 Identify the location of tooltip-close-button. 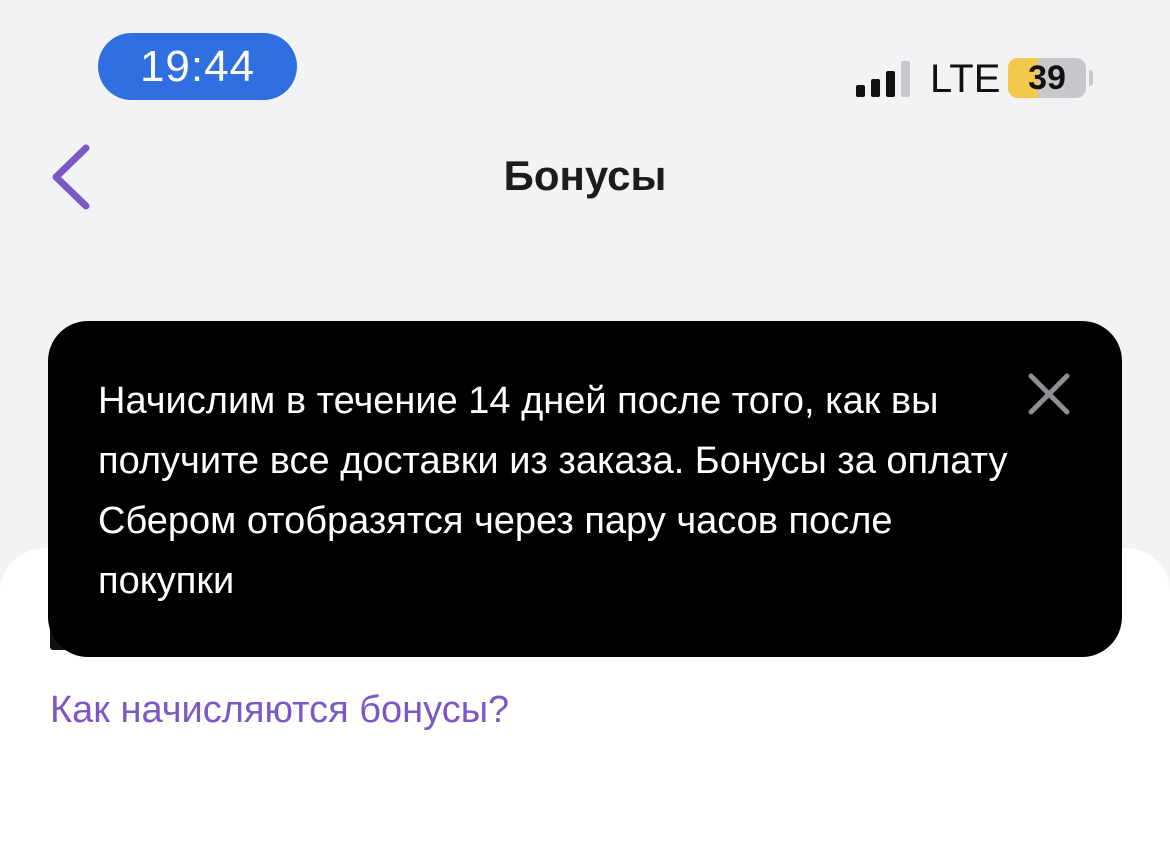
(1049, 394).